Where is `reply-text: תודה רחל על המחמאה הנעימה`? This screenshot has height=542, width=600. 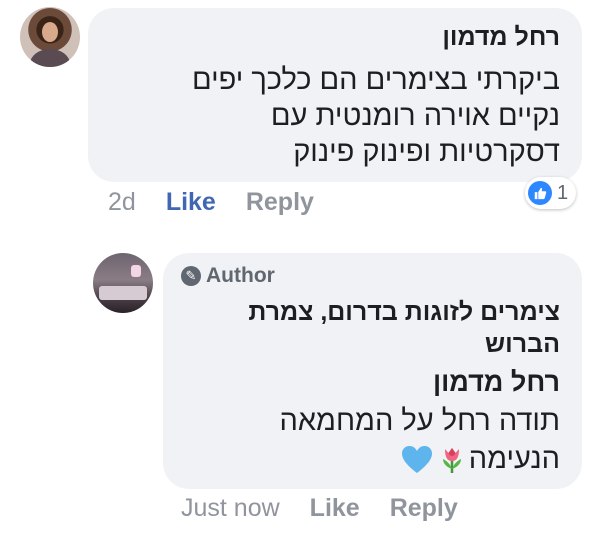 reply-text: תודה רחל על המחמאה הנעימה is located at coordinates (419, 440).